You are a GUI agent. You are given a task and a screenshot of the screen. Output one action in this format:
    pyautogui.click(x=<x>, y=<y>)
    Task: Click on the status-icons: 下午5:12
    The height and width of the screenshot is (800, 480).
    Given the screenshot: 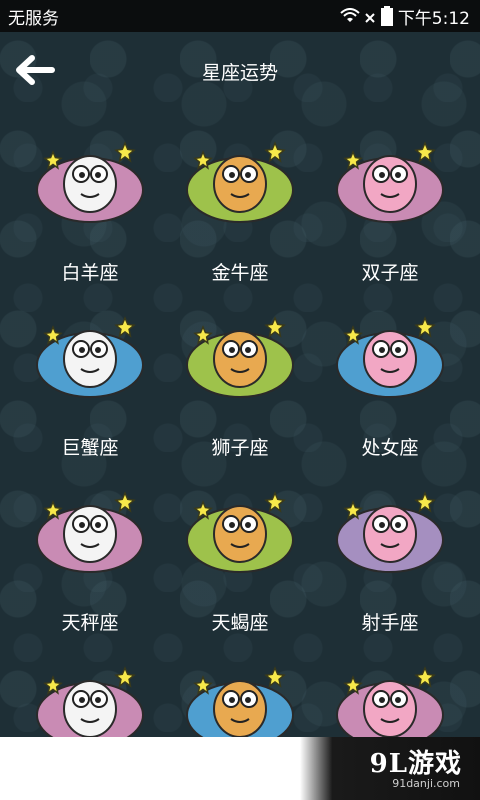 What is the action you would take?
    pyautogui.click(x=405, y=16)
    